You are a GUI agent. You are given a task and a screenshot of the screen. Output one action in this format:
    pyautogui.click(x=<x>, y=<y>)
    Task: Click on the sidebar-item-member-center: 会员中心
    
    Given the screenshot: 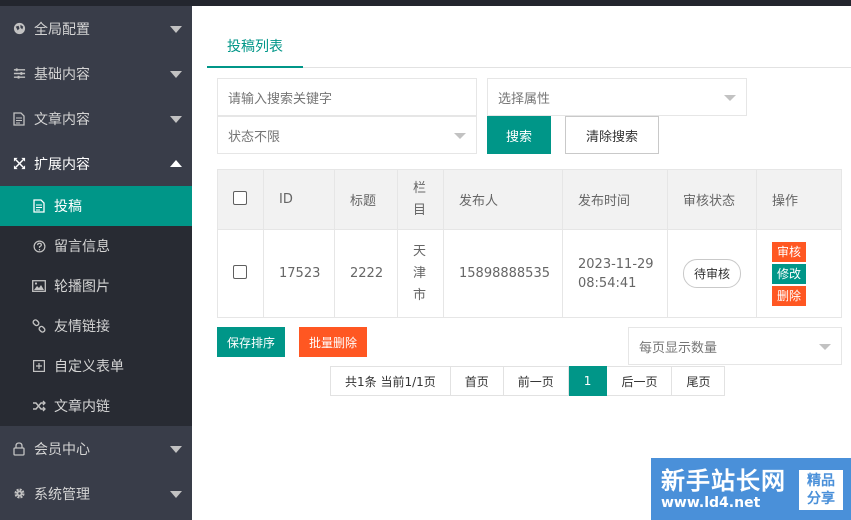 What is the action you would take?
    pyautogui.click(x=96, y=448)
    